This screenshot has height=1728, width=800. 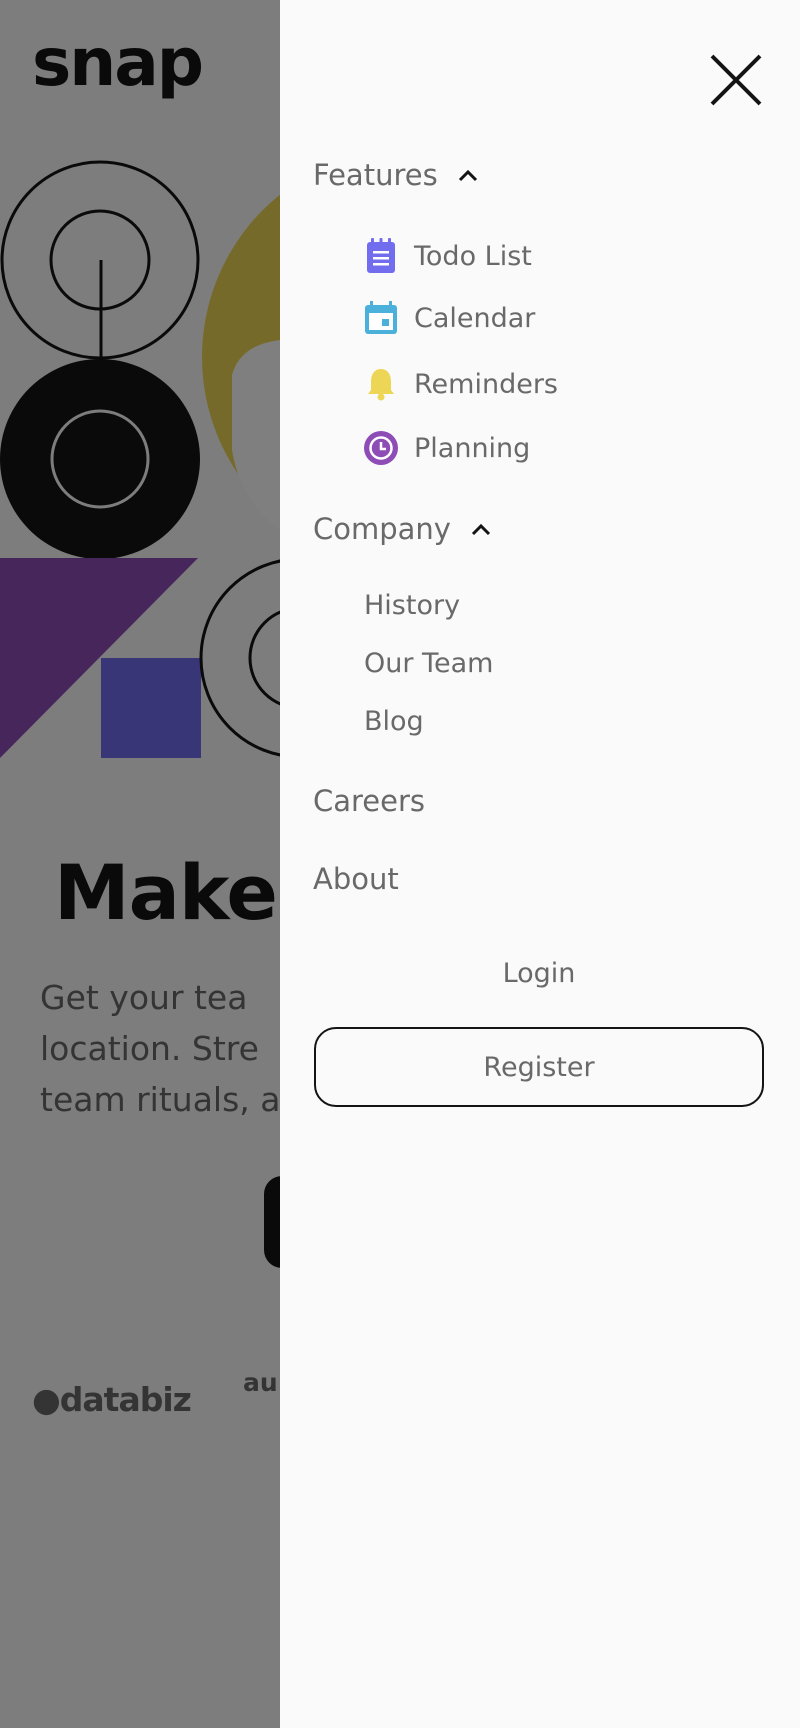 I want to click on menu-item-reminders: Reminders, so click(x=461, y=384).